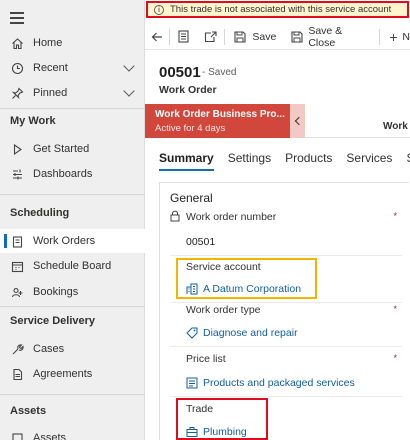 The image size is (410, 440). What do you see at coordinates (308, 158) in the screenshot?
I see `tab-products: Products` at bounding box center [308, 158].